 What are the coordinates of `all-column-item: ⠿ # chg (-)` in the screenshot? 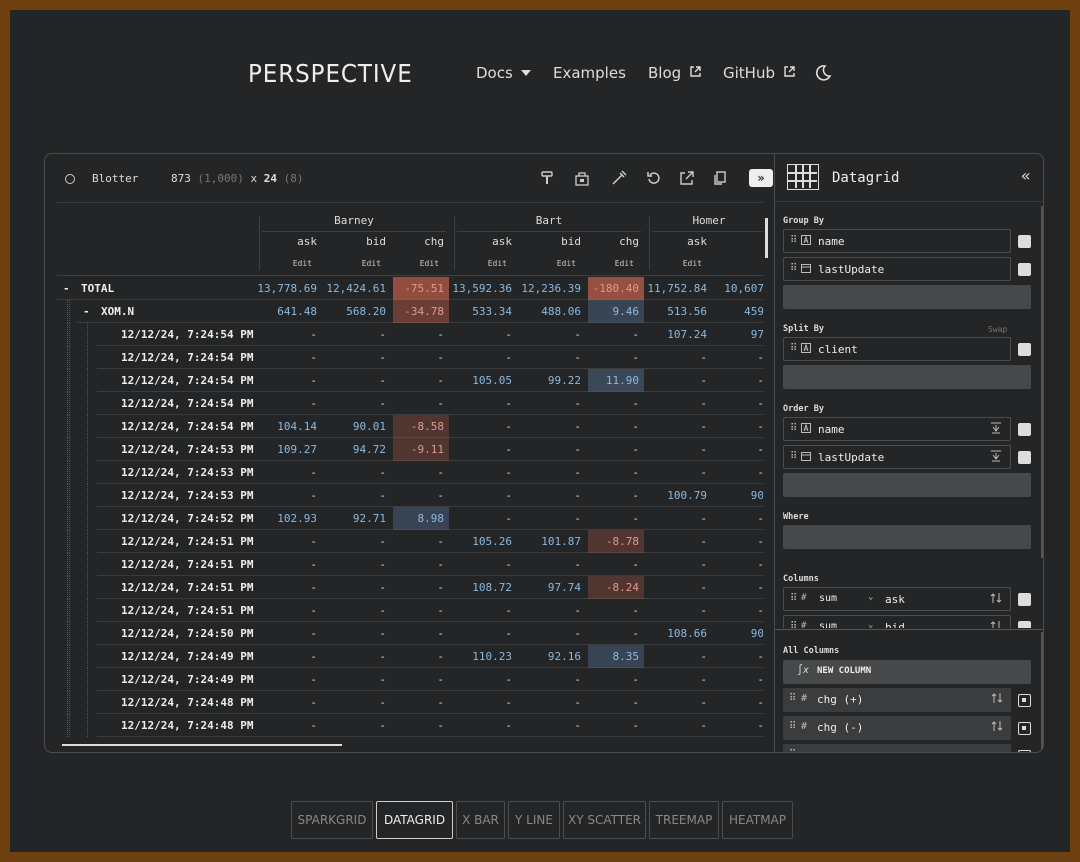 It's located at (897, 728).